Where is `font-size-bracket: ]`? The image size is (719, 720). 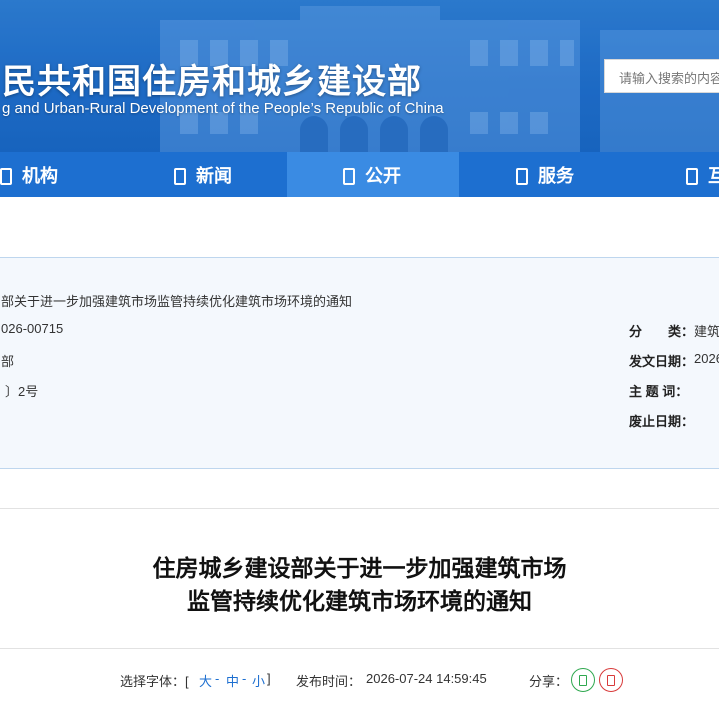
font-size-bracket: ] is located at coordinates (269, 678).